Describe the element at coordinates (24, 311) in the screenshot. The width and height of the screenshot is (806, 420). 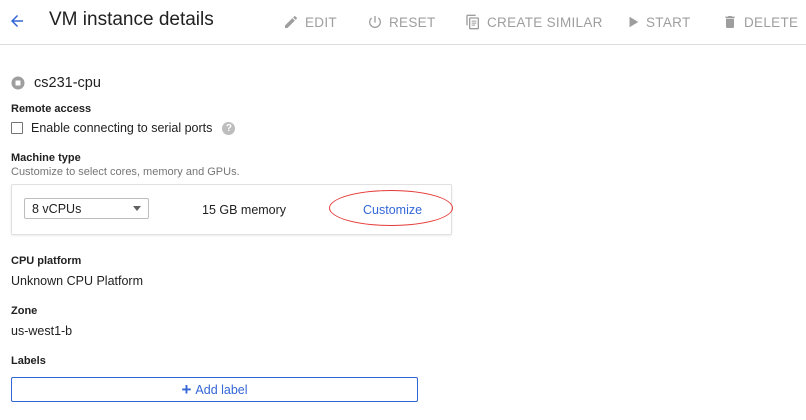
I see `zone-heading: Zone` at that location.